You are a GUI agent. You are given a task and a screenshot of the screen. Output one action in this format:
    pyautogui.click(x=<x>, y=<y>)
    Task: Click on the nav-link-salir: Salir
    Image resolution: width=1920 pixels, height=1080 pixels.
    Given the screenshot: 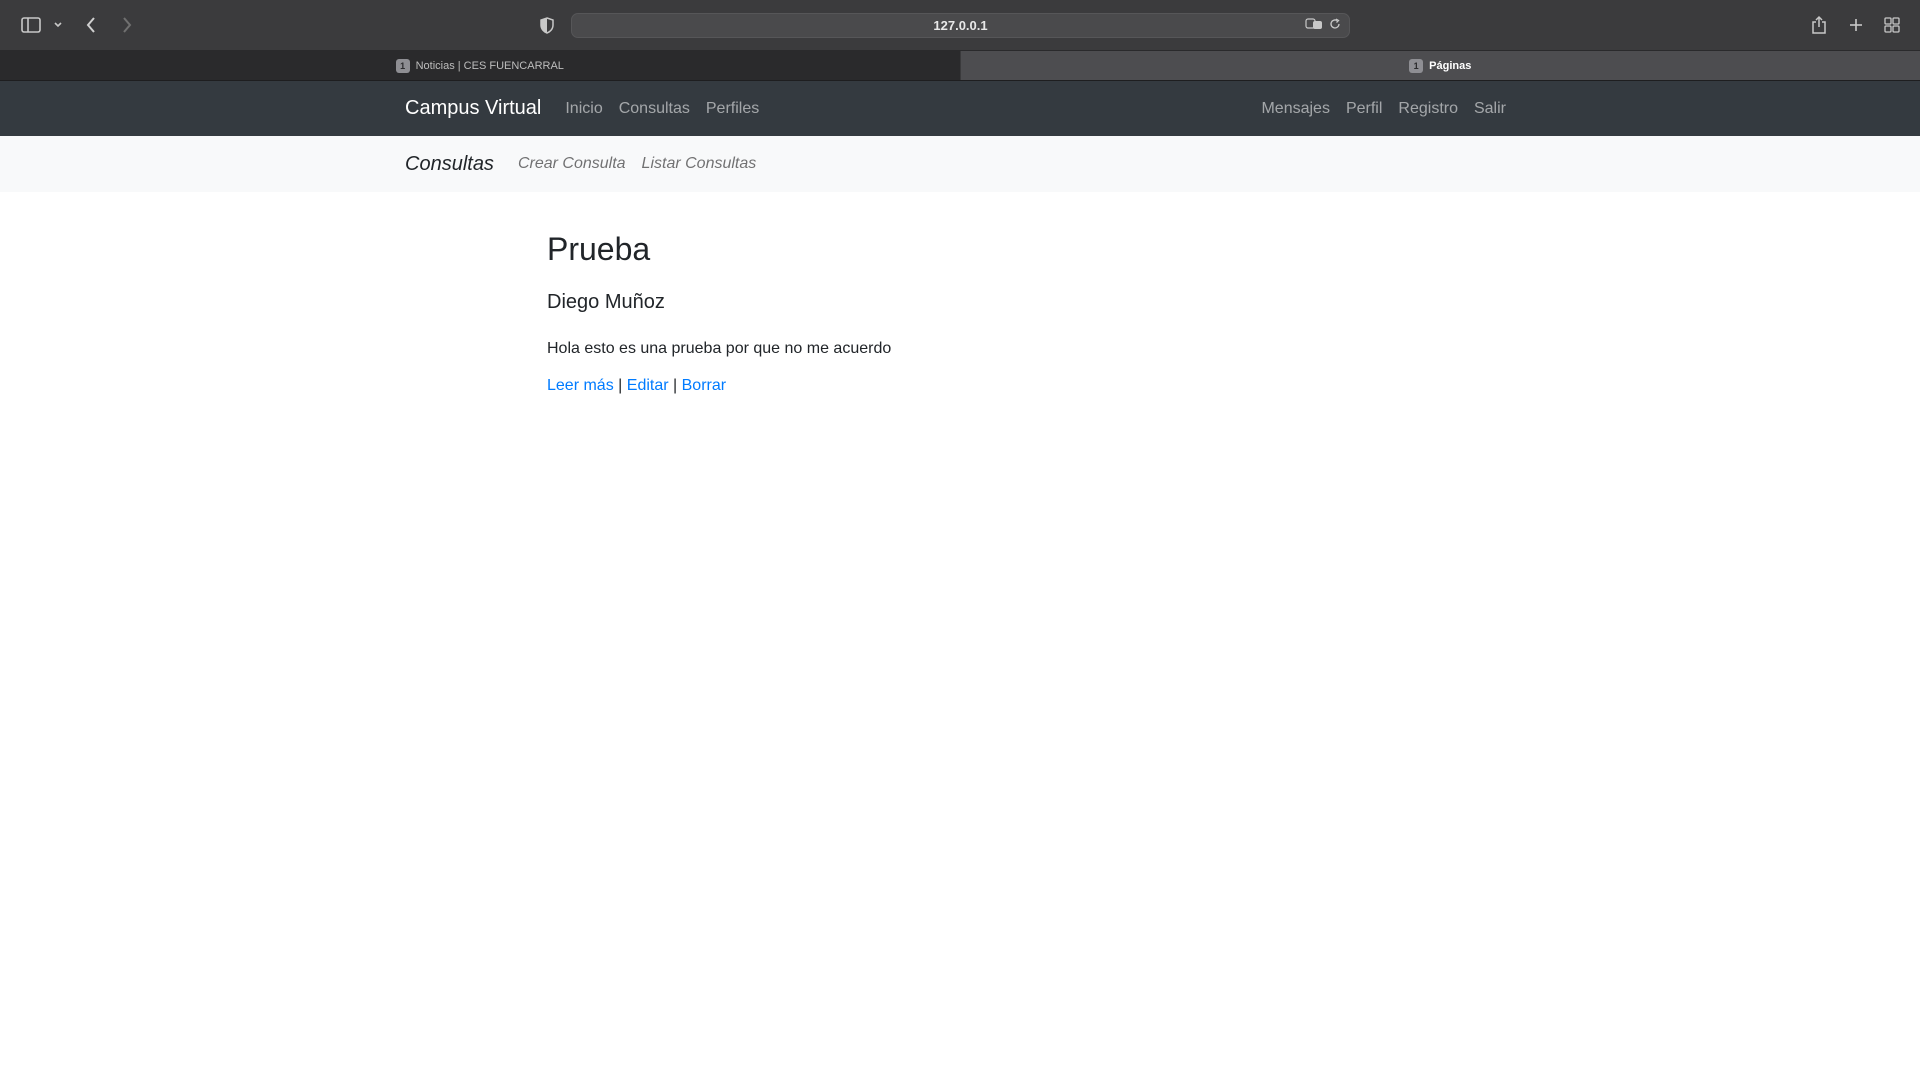 What is the action you would take?
    pyautogui.click(x=1490, y=109)
    